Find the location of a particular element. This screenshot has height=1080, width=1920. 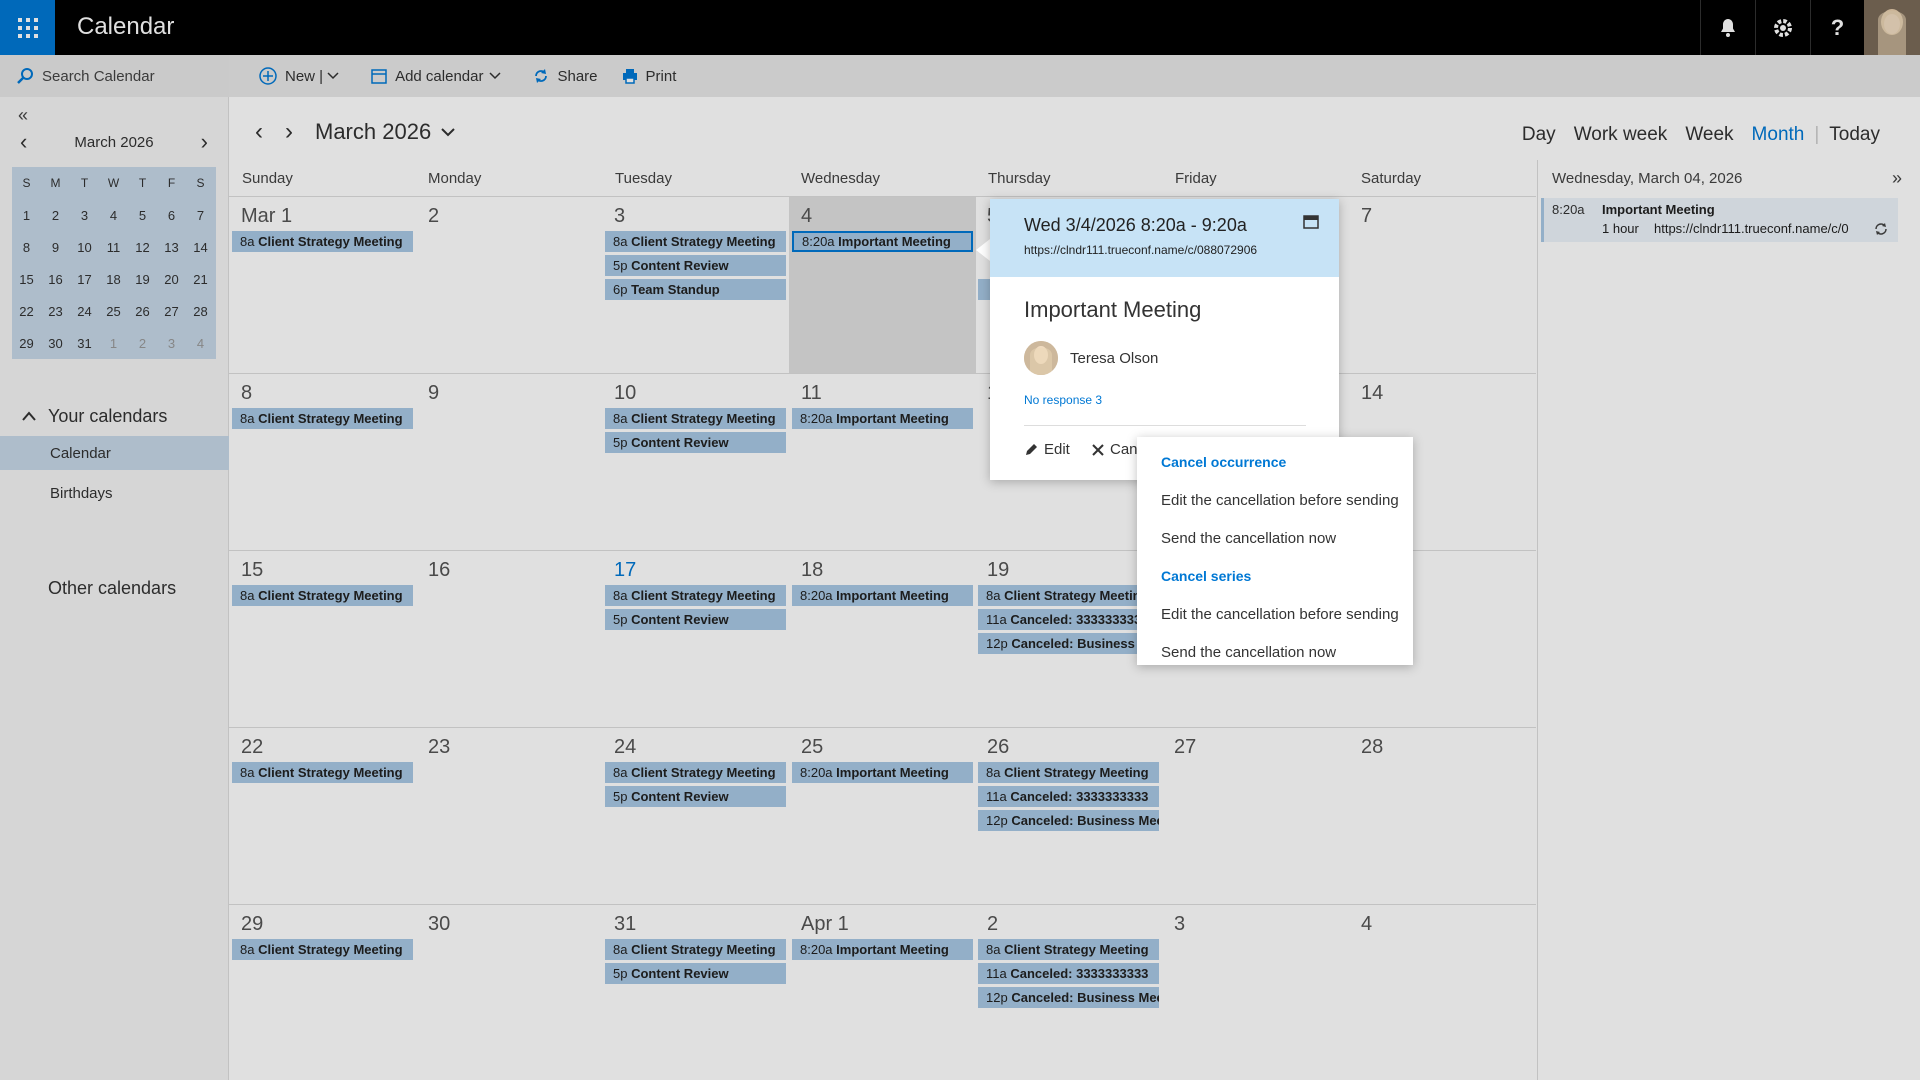

menu-header-cancel-series: Cancel series is located at coordinates (1206, 576).